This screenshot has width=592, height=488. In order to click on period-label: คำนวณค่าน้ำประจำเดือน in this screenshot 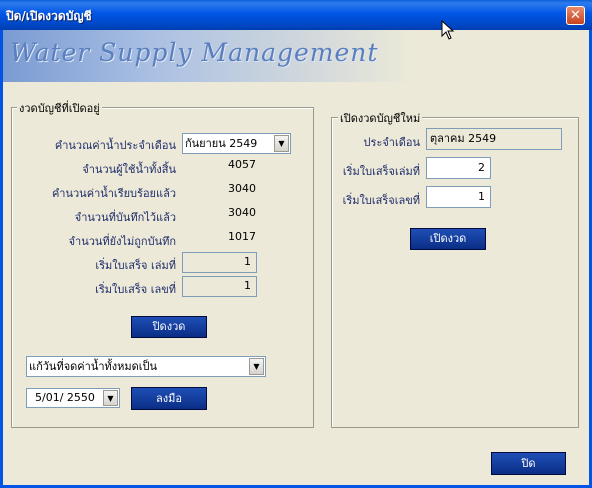, I will do `click(115, 145)`.